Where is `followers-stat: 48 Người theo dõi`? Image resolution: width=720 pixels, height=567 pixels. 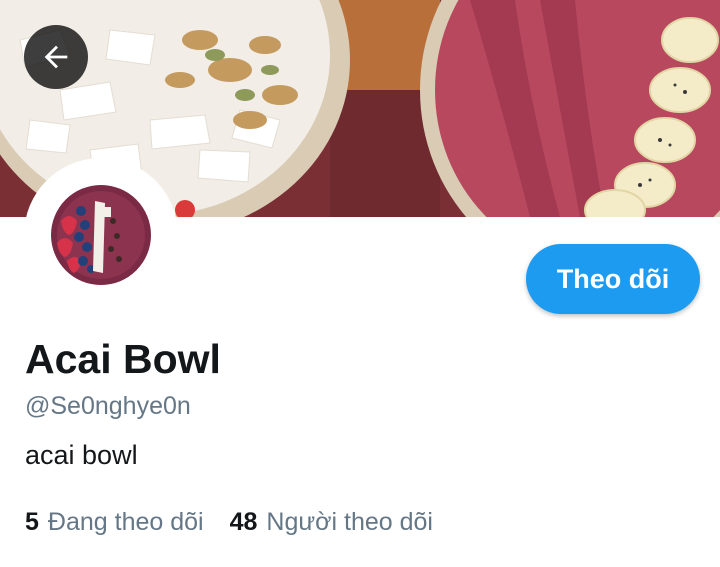 followers-stat: 48 Người theo dõi is located at coordinates (331, 522).